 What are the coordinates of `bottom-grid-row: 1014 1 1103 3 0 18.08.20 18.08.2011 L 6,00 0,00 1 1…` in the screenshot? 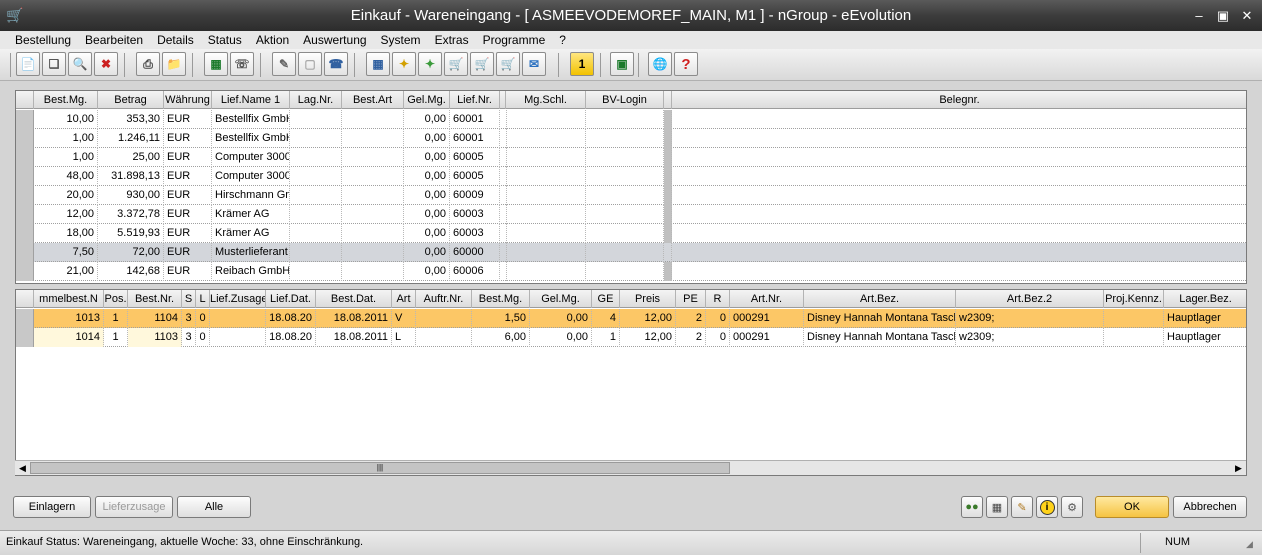 It's located at (631, 337).